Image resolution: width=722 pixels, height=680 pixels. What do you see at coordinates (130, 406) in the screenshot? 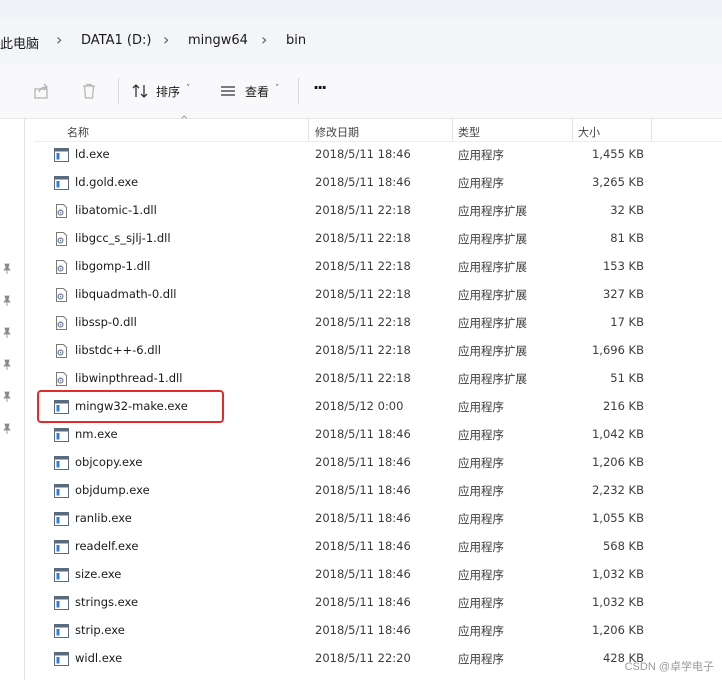
I see `highlight-box` at bounding box center [130, 406].